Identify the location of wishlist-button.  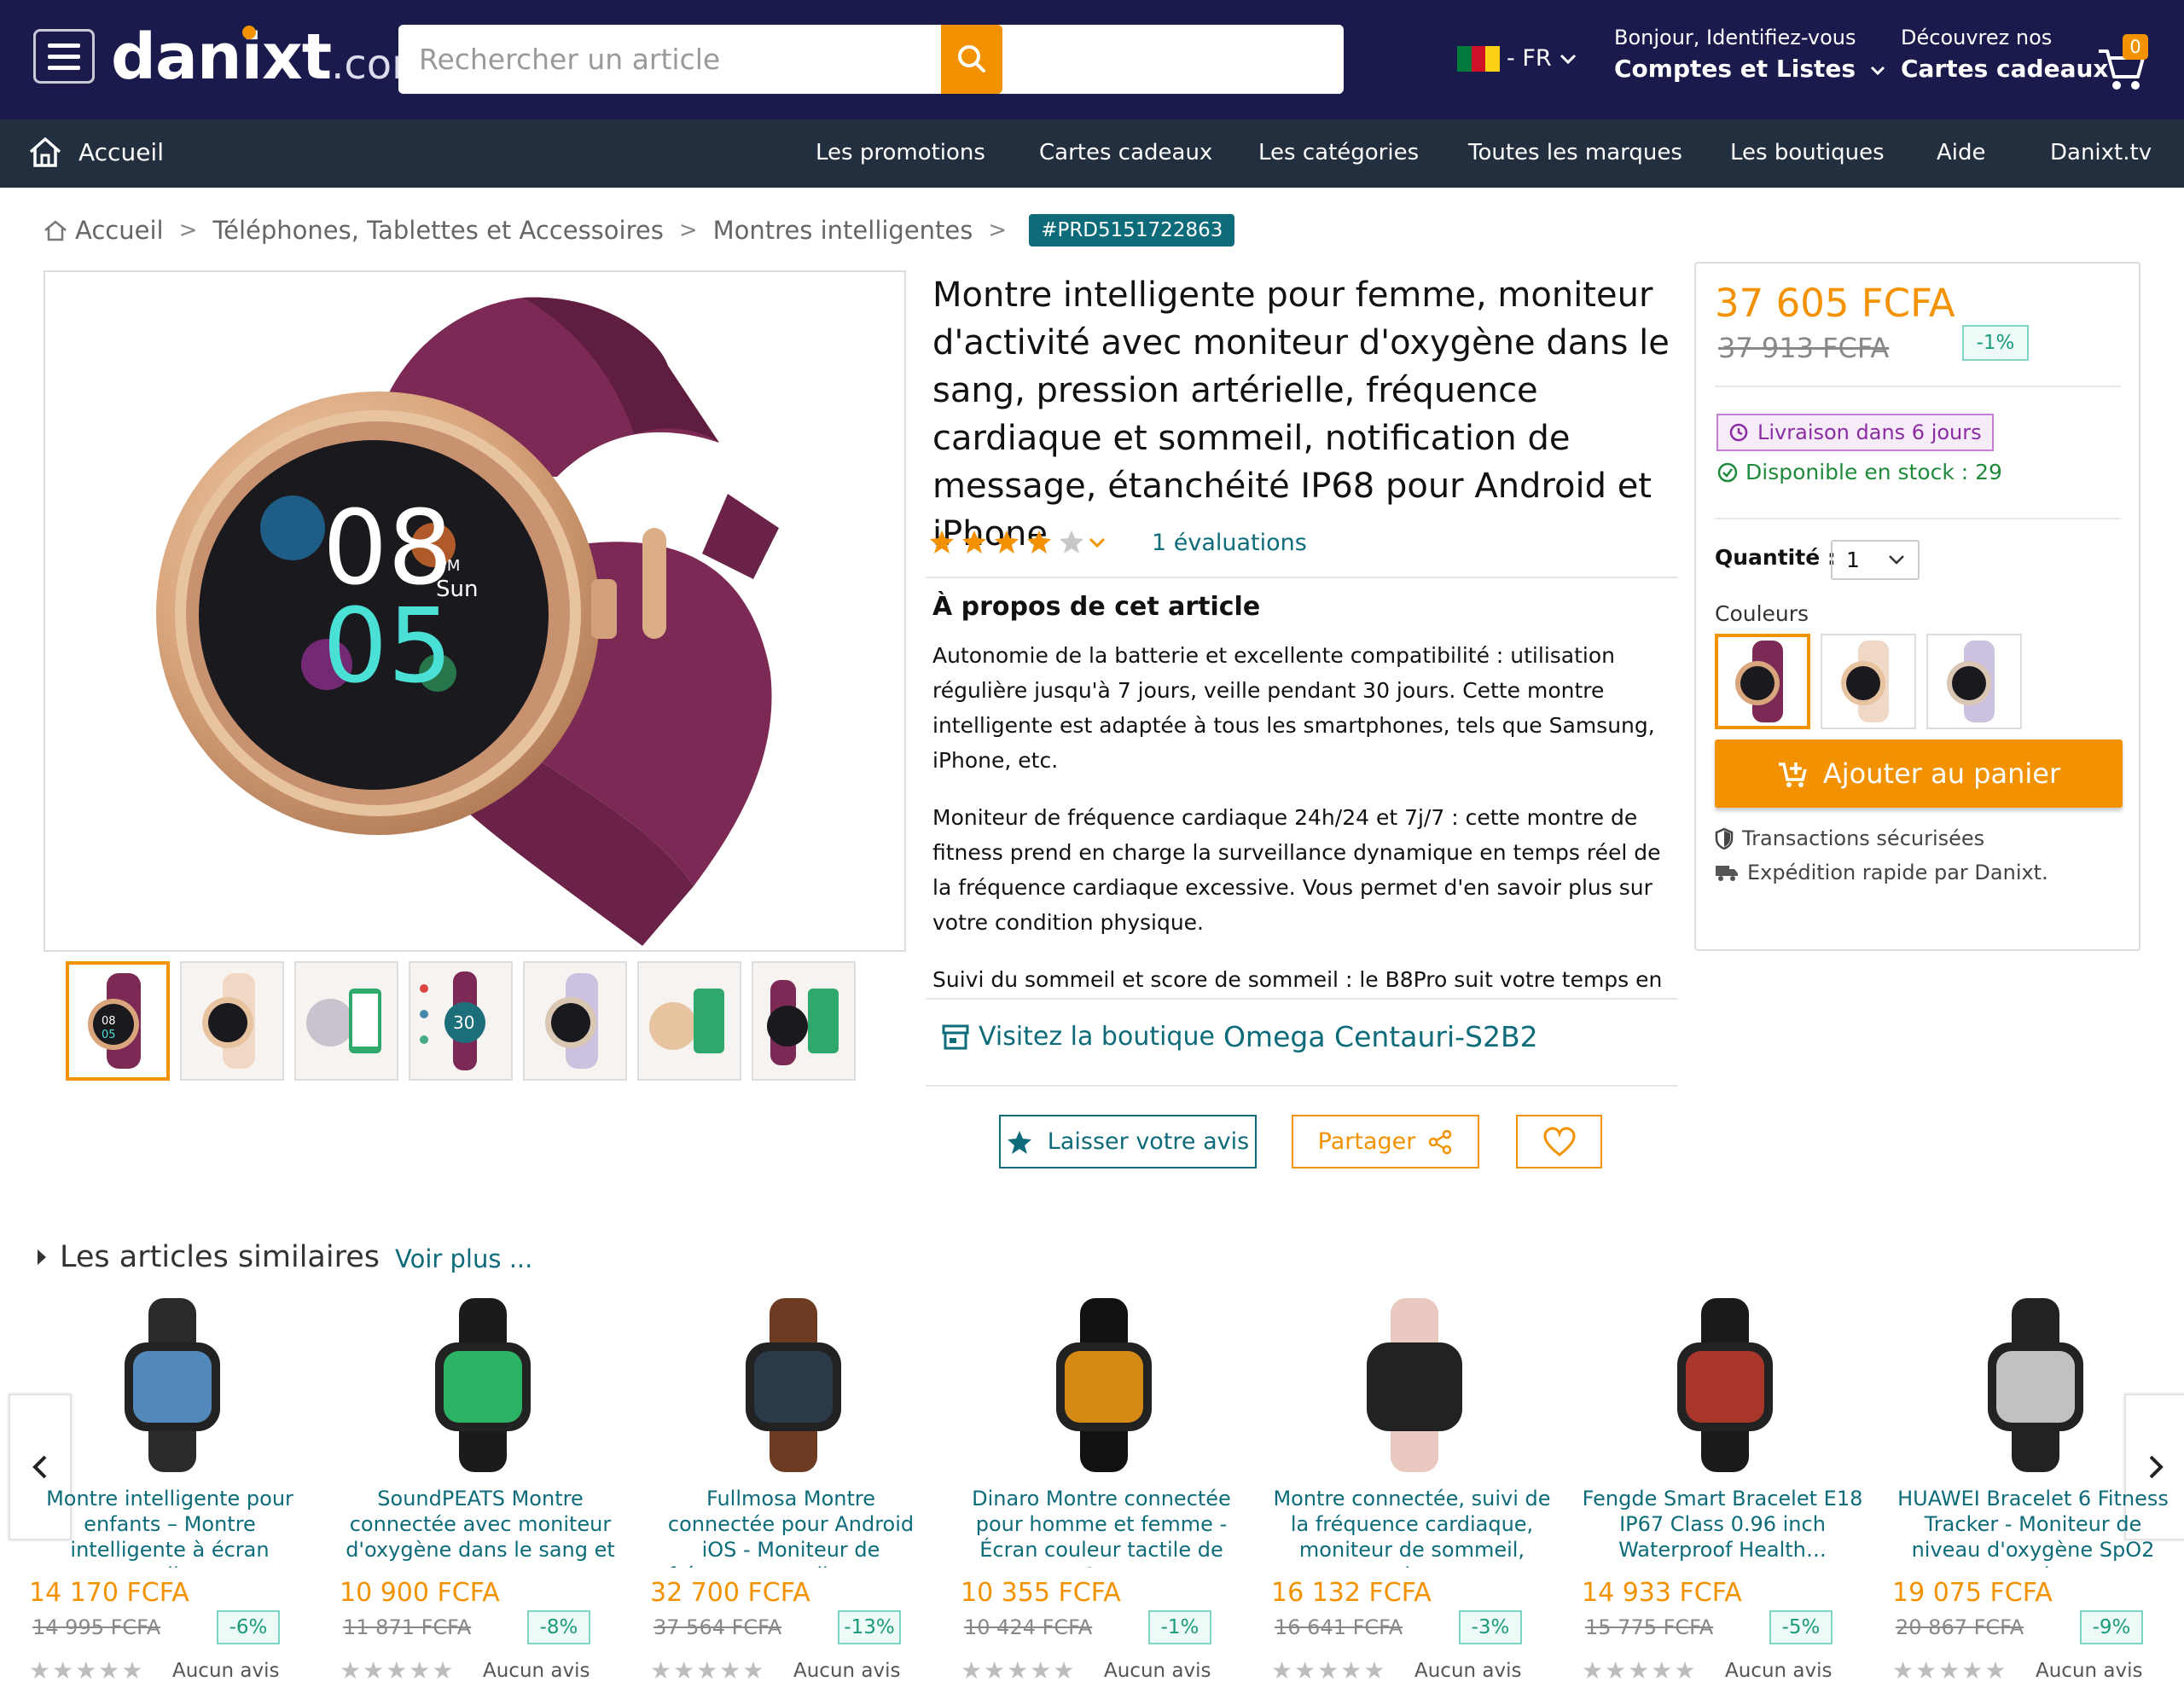
(1559, 1141).